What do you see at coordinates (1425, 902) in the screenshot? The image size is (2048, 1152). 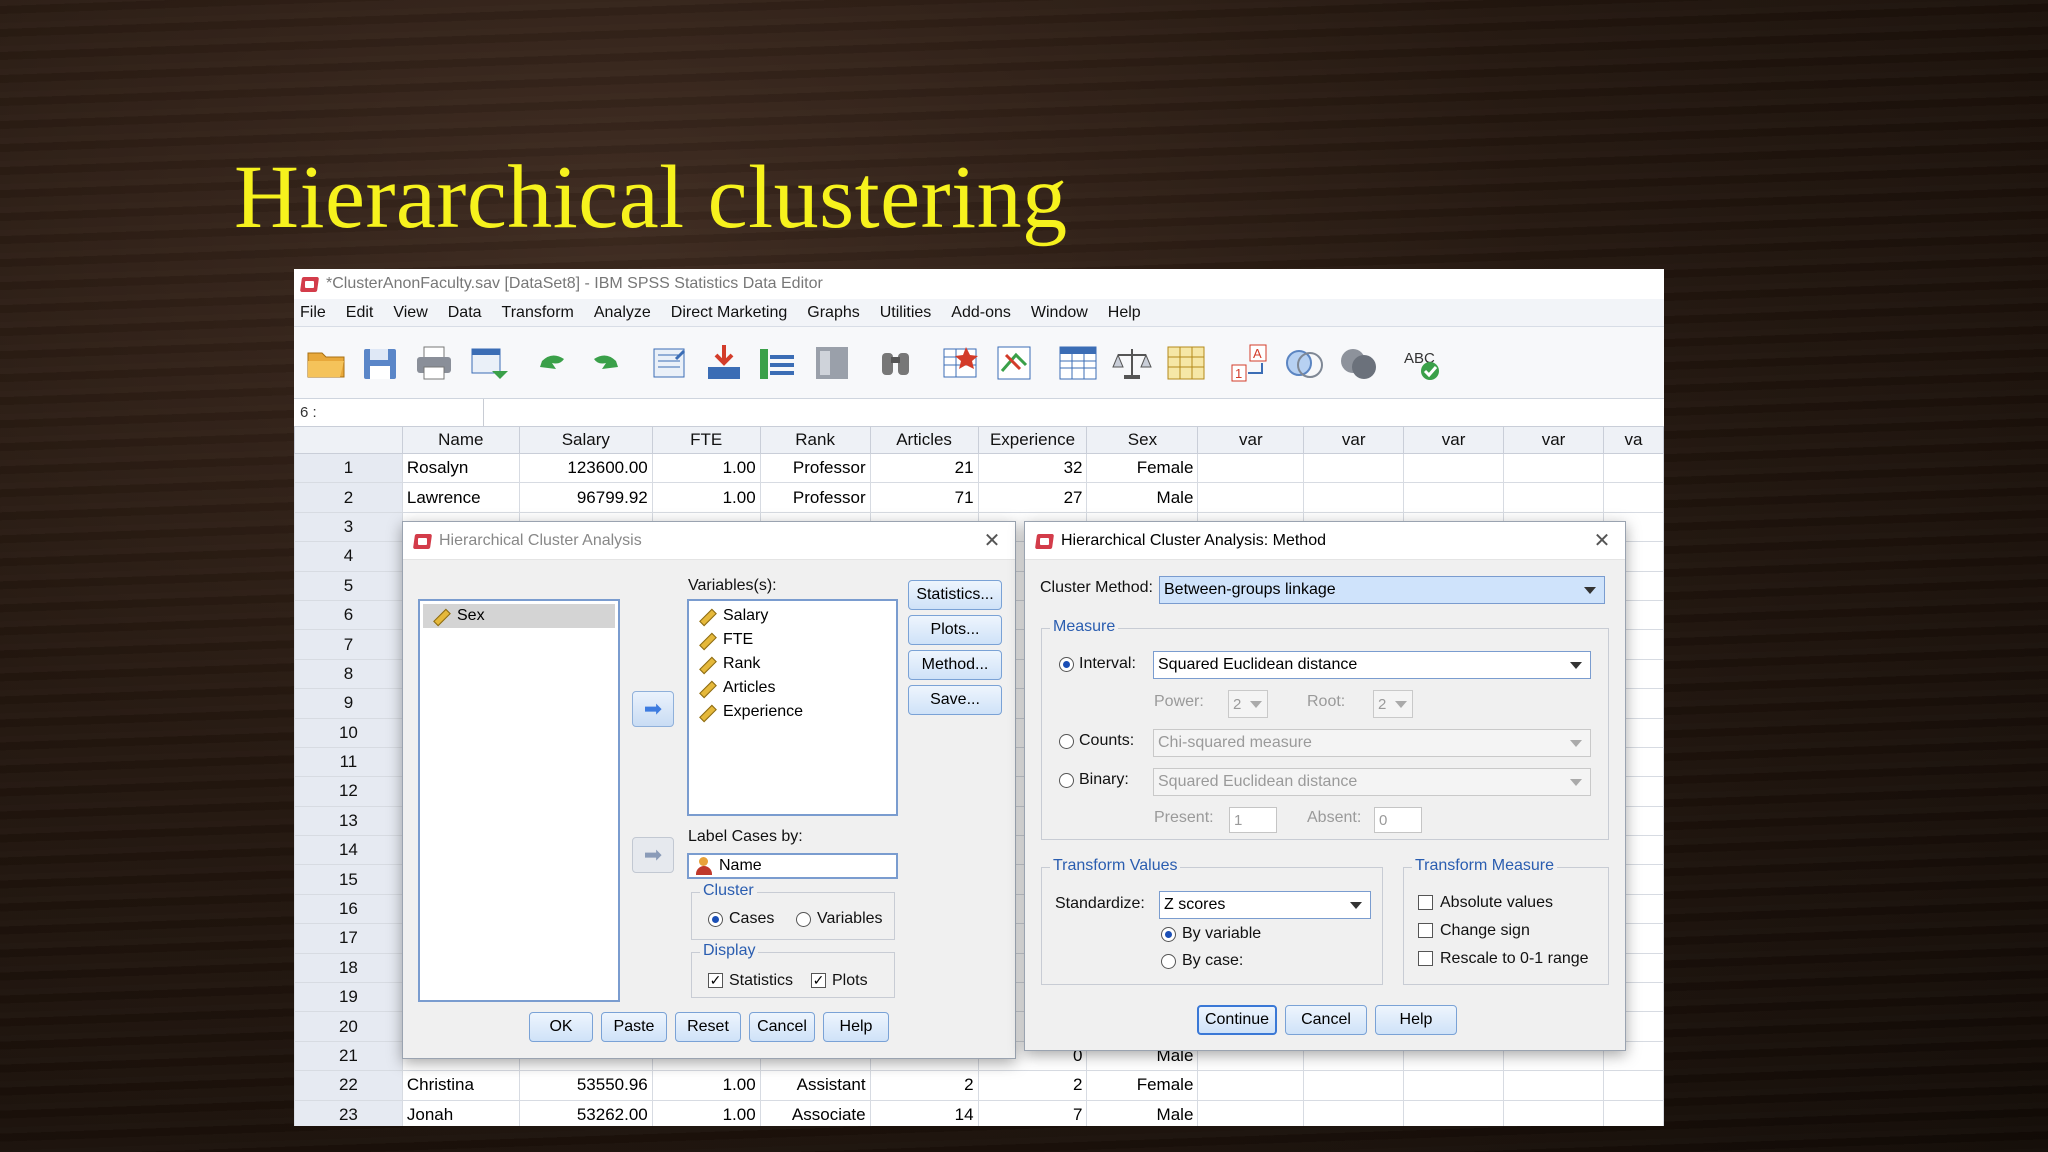 I see `absolute-values-checkbox` at bounding box center [1425, 902].